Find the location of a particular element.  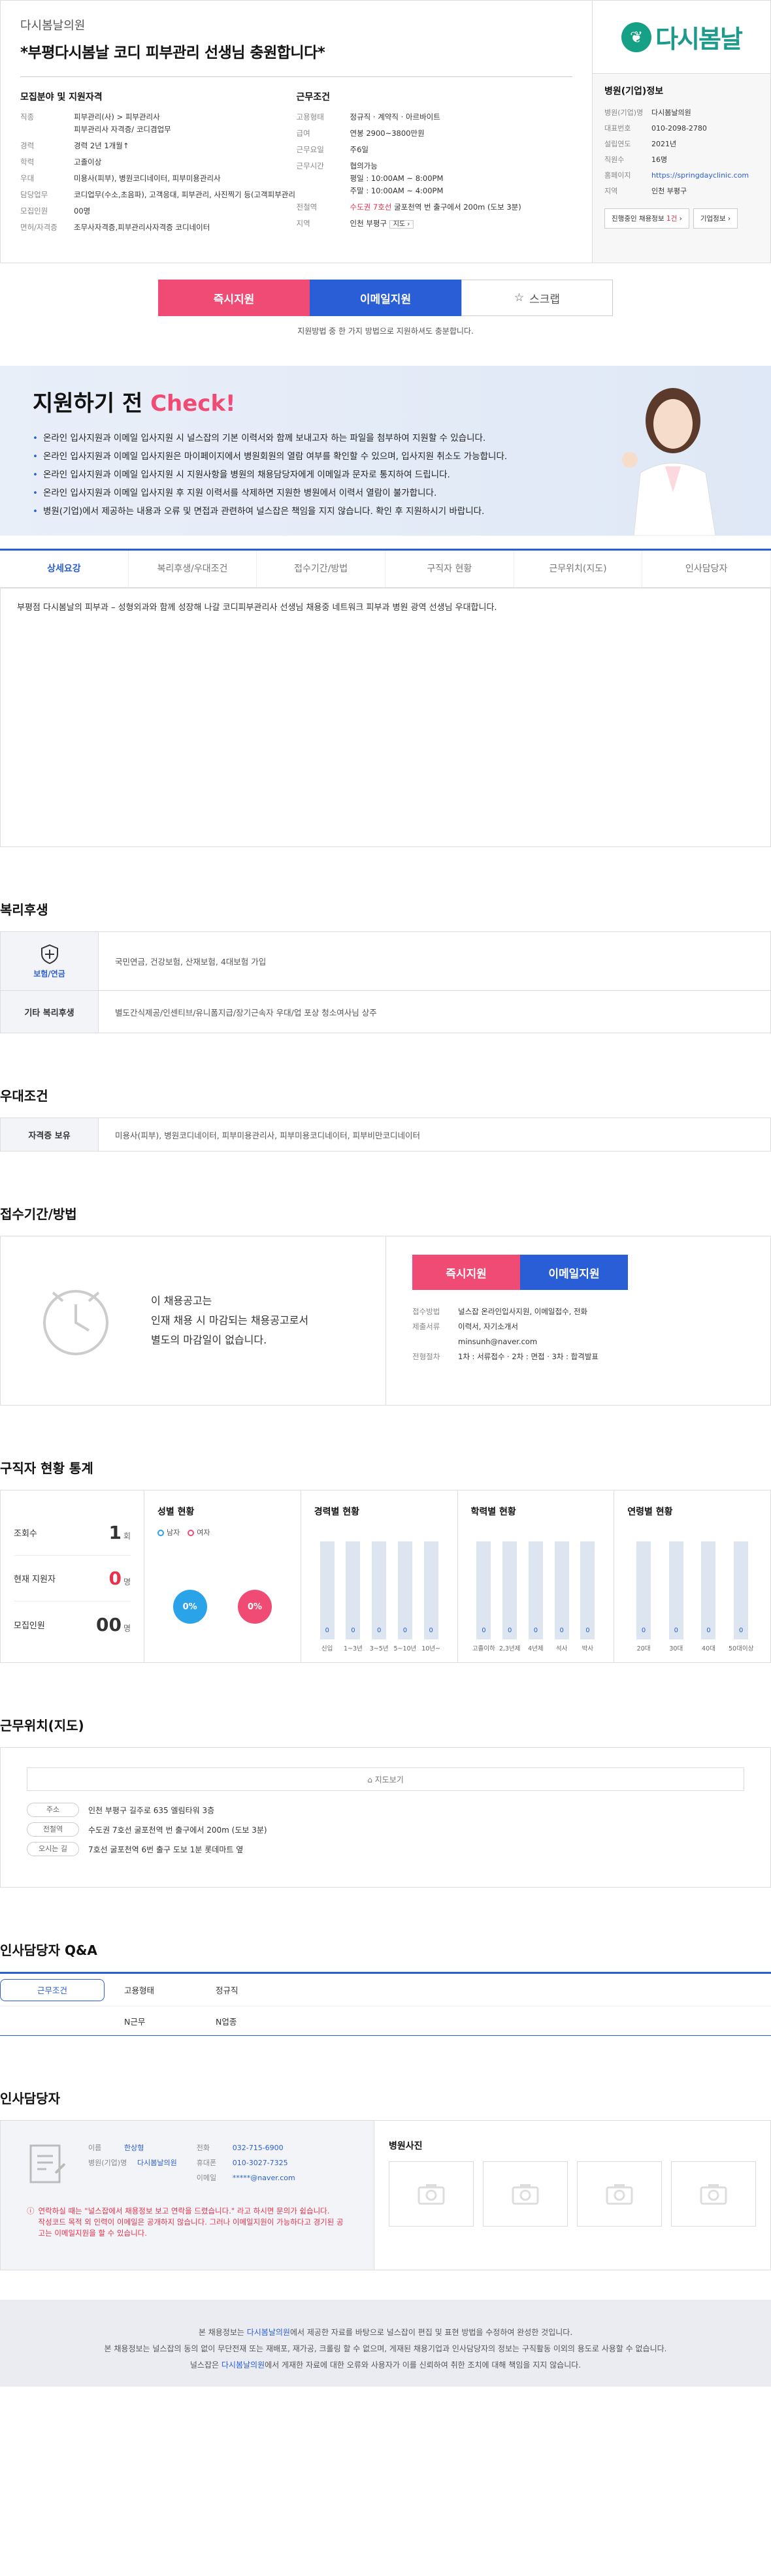

stat-bar-label: 4년제 is located at coordinates (536, 1648).